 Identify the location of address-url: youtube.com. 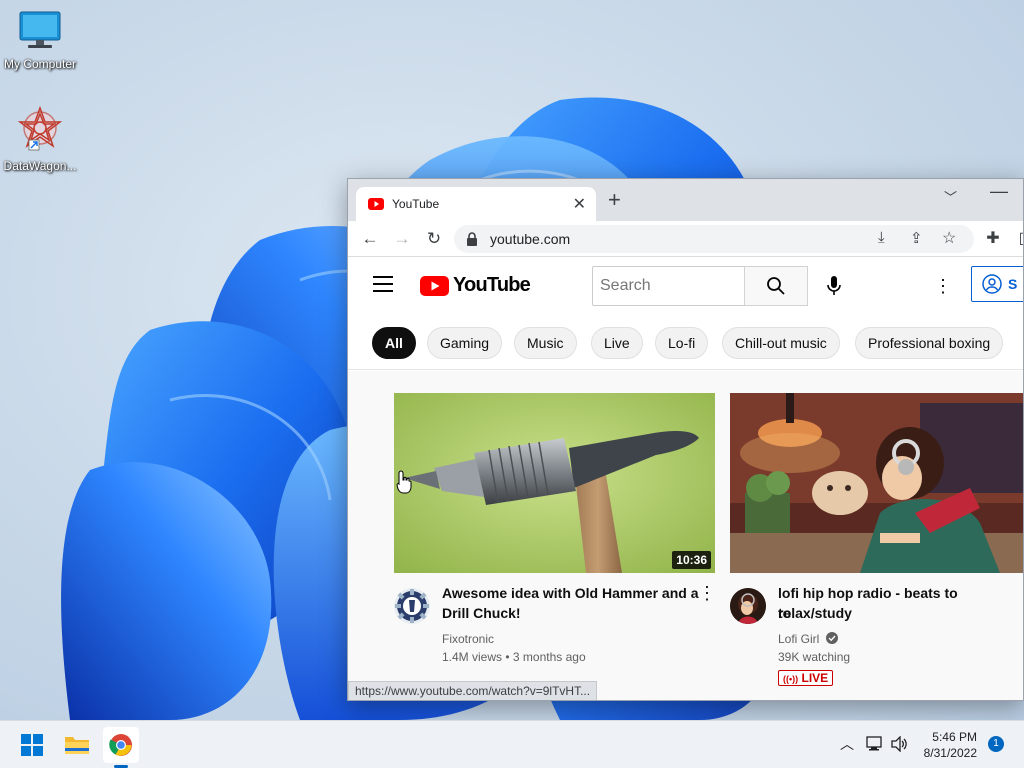
(530, 239).